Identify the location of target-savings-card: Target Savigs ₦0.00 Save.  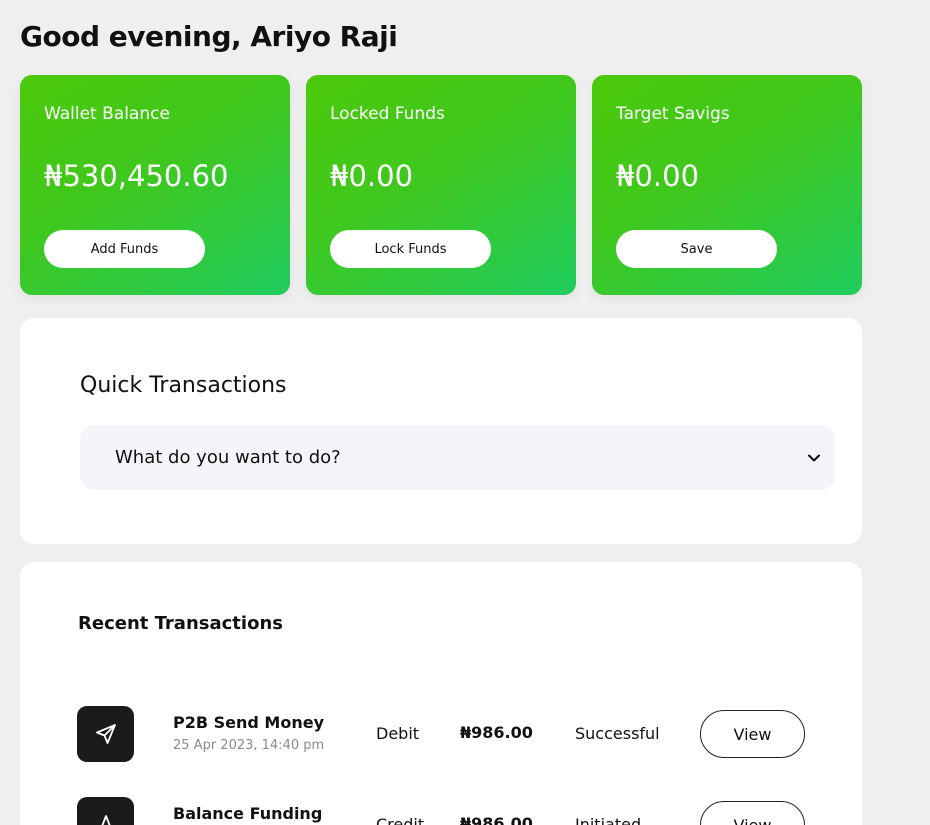
(727, 185).